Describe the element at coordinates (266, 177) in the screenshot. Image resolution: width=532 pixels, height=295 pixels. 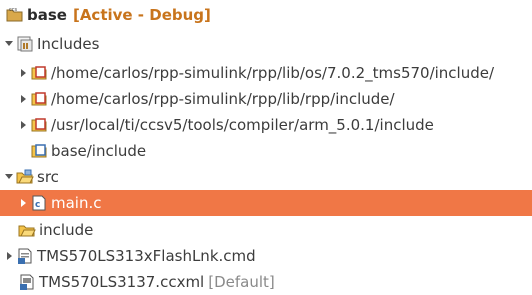
I see `tree-item-src: src` at that location.